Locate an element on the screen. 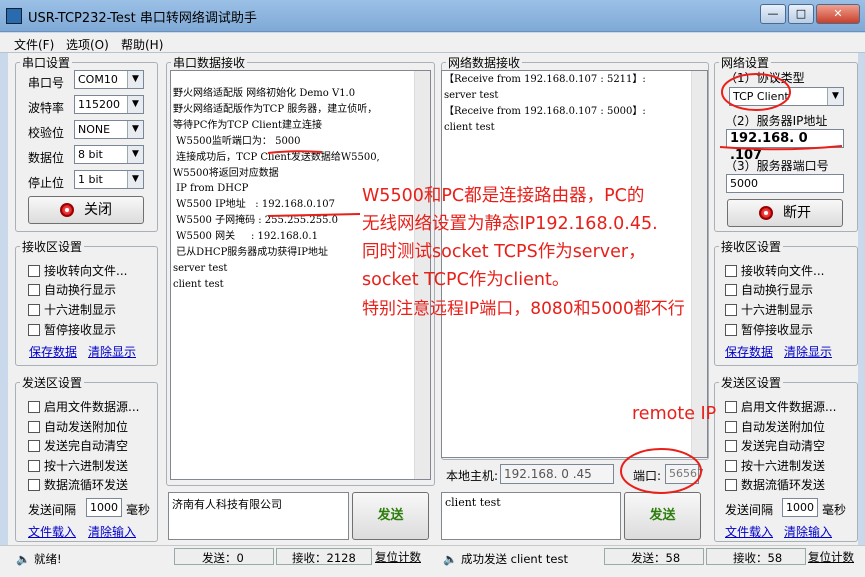 This screenshot has width=865, height=577. status-send-box-2: 发送：58 is located at coordinates (654, 556).